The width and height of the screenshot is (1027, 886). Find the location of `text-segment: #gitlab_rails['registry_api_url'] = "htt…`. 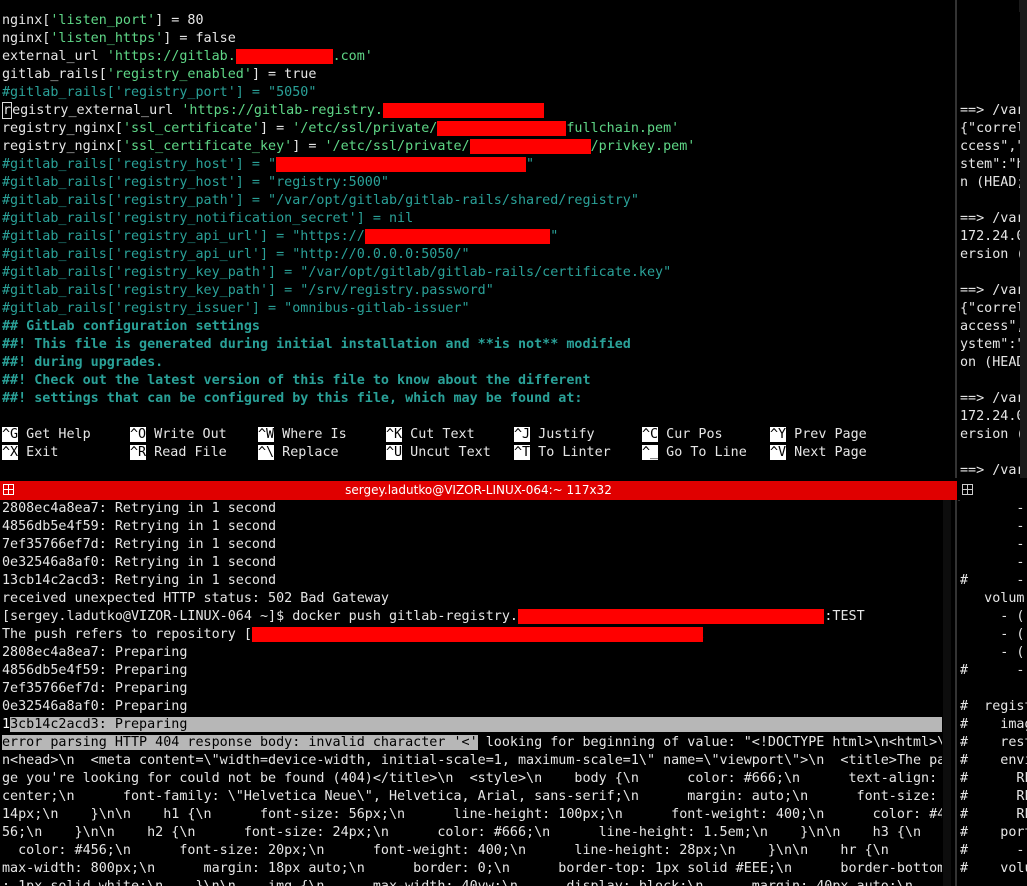

text-segment: #gitlab_rails['registry_api_url'] = "htt… is located at coordinates (236, 254).